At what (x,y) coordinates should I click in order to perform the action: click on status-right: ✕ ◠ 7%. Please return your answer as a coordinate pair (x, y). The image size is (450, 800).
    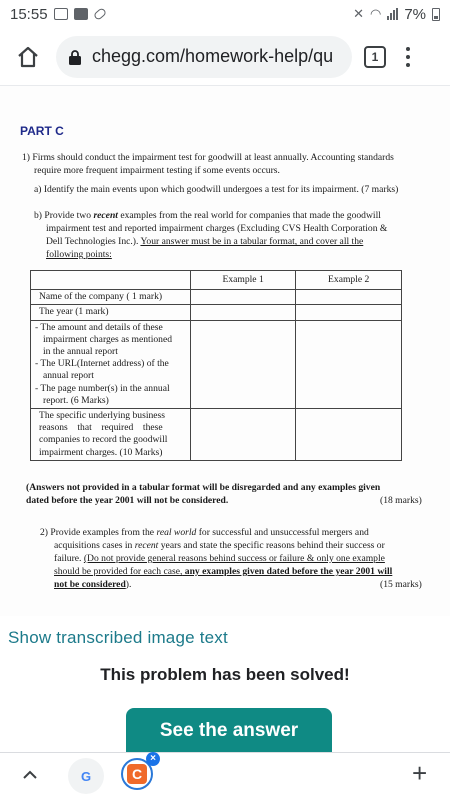
    Looking at the image, I should click on (396, 14).